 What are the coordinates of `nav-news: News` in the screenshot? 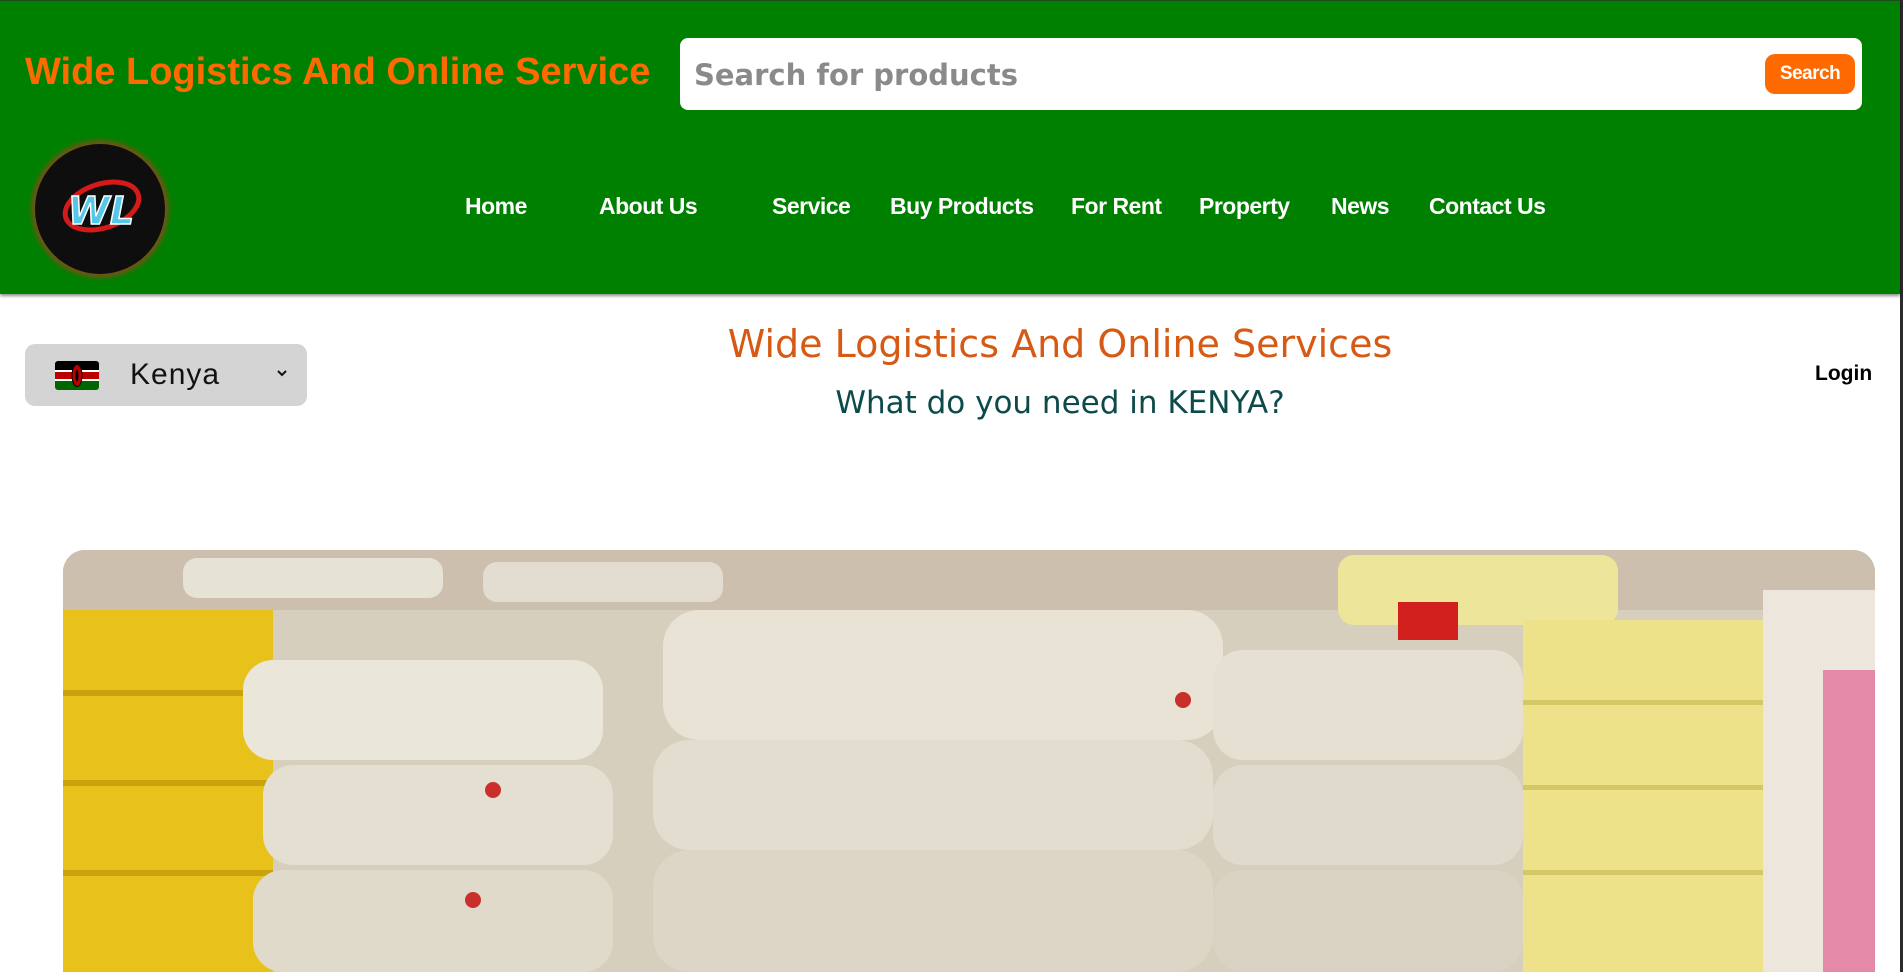 It's located at (1360, 206).